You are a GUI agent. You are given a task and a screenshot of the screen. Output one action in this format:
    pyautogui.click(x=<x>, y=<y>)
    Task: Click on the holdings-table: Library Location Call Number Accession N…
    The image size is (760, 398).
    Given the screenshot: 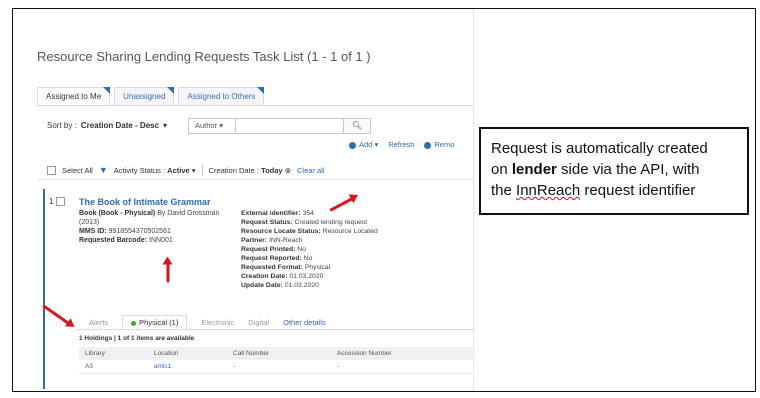 What is the action you would take?
    pyautogui.click(x=277, y=360)
    